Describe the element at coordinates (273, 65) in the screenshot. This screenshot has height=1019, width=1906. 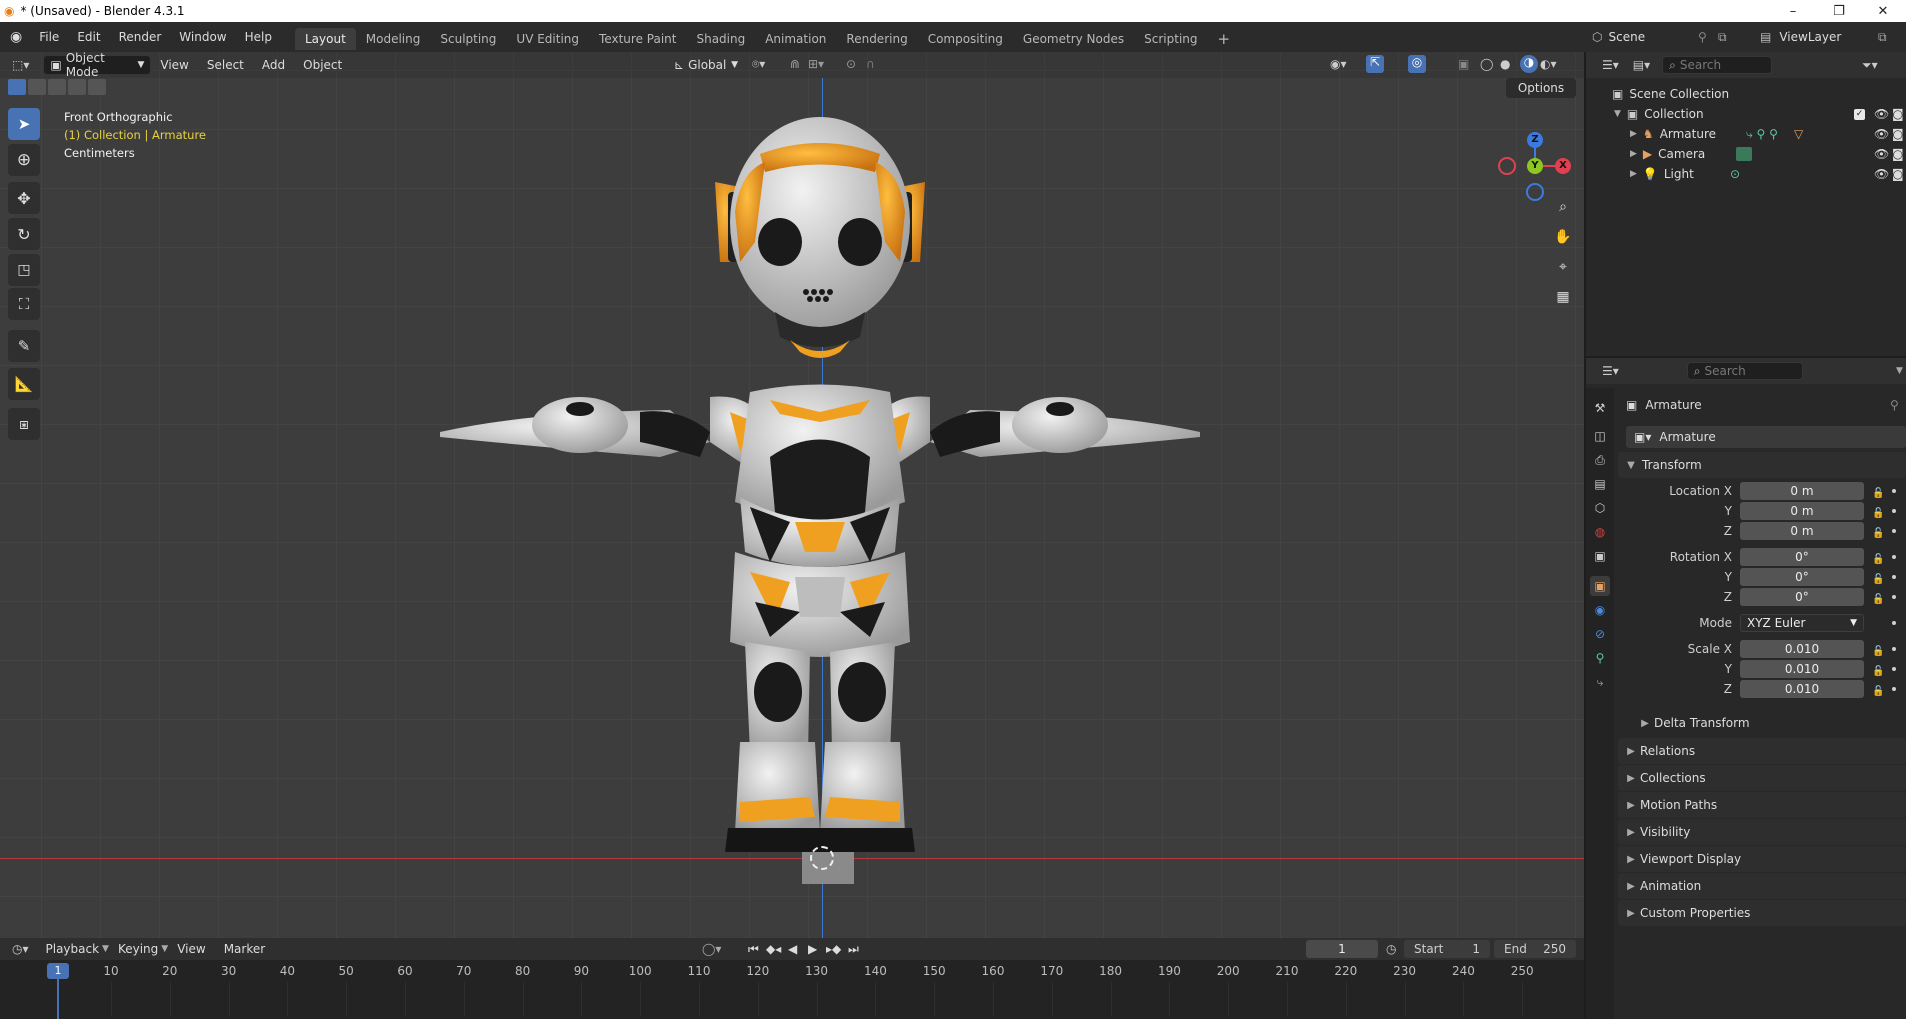
I see `viewport-menu-add: Add` at that location.